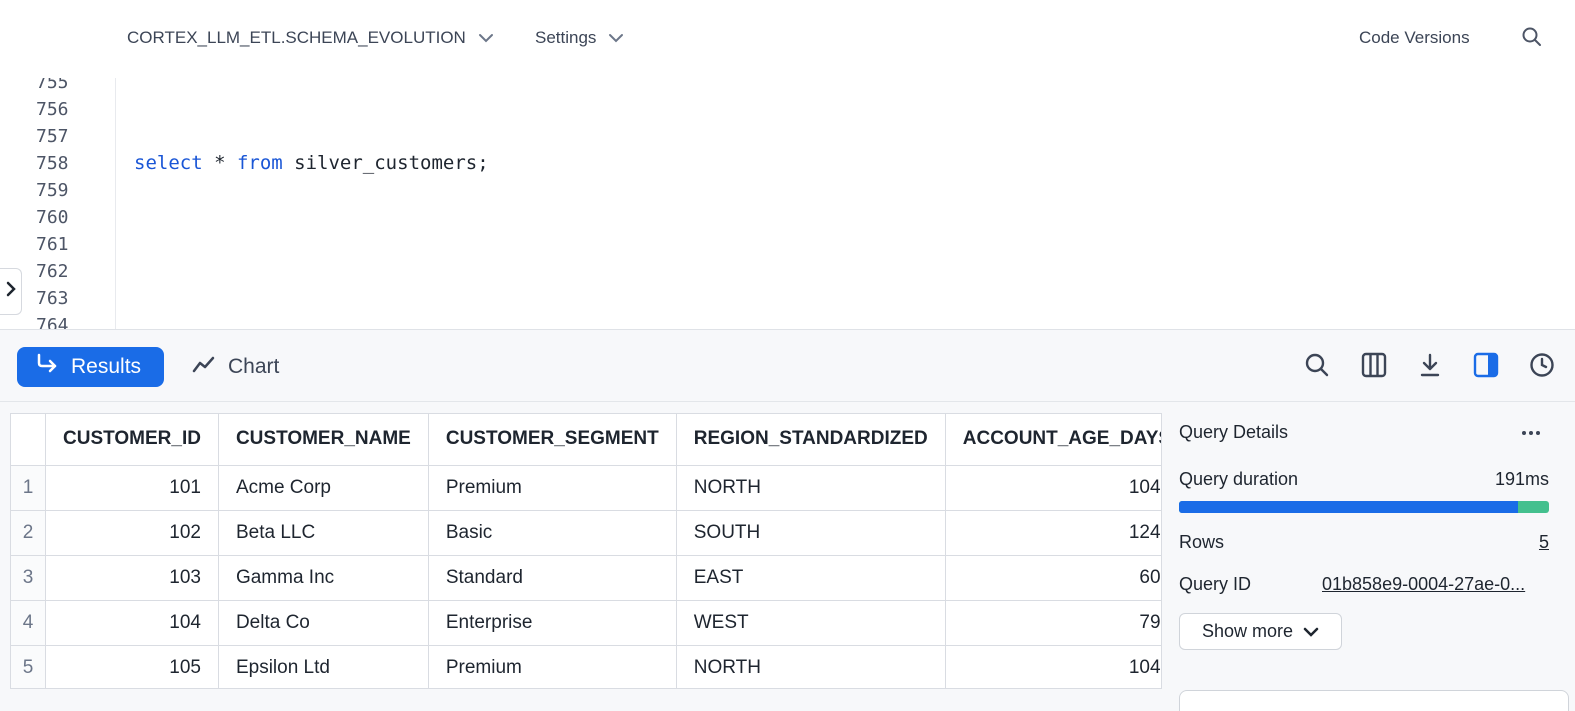  Describe the element at coordinates (28, 666) in the screenshot. I see `row-number: 5` at that location.